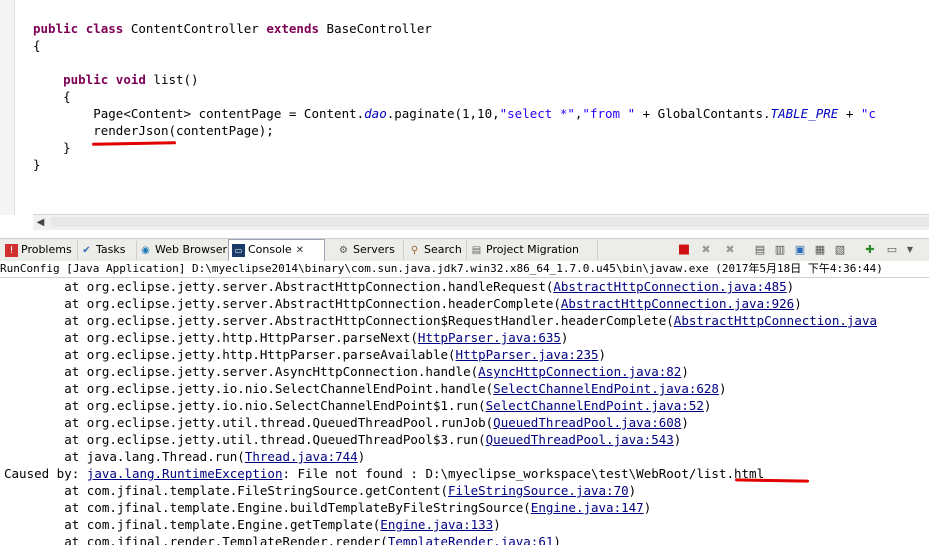  I want to click on tab-tasks: ✔ Tasks, so click(107, 250).